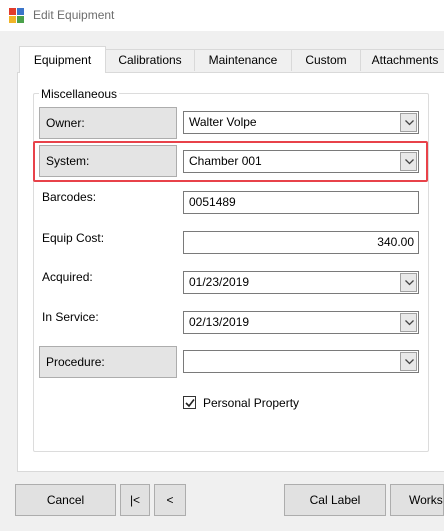  What do you see at coordinates (70, 317) in the screenshot?
I see `in-service-label: In Service:` at bounding box center [70, 317].